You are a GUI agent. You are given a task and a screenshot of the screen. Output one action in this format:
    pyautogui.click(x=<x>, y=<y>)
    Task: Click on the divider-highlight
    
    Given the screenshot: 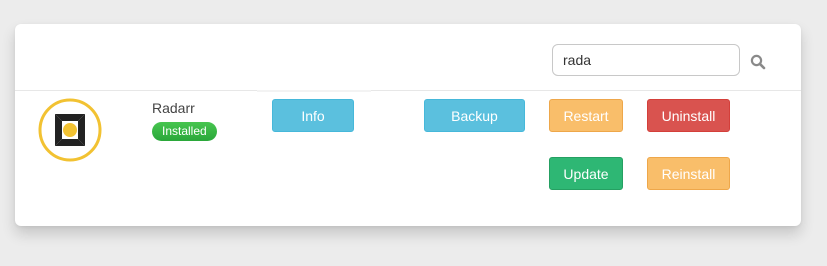 What is the action you would take?
    pyautogui.click(x=314, y=91)
    